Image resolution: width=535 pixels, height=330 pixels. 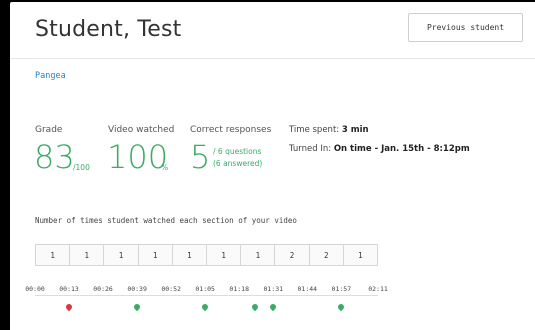 I want to click on time-spent-value: 3 min, so click(x=355, y=130).